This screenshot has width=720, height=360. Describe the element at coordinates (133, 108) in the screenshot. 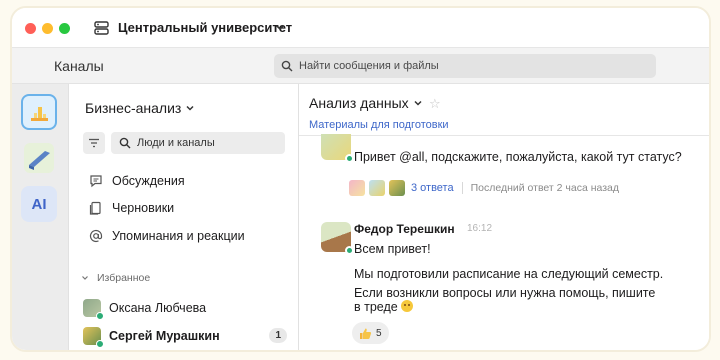

I see `channel-group-name: Бизнес-анализ` at that location.